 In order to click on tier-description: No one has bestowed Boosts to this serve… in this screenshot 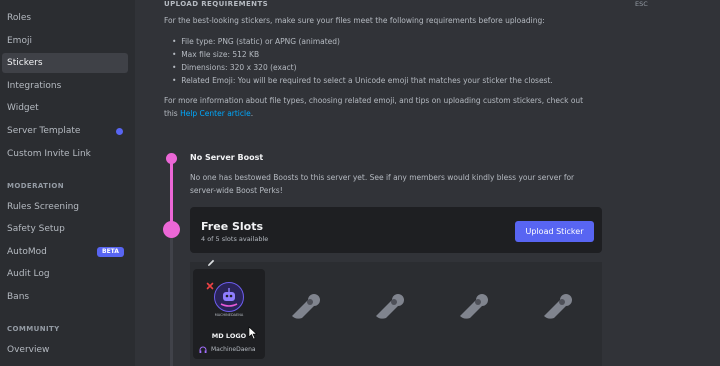, I will do `click(382, 177)`.